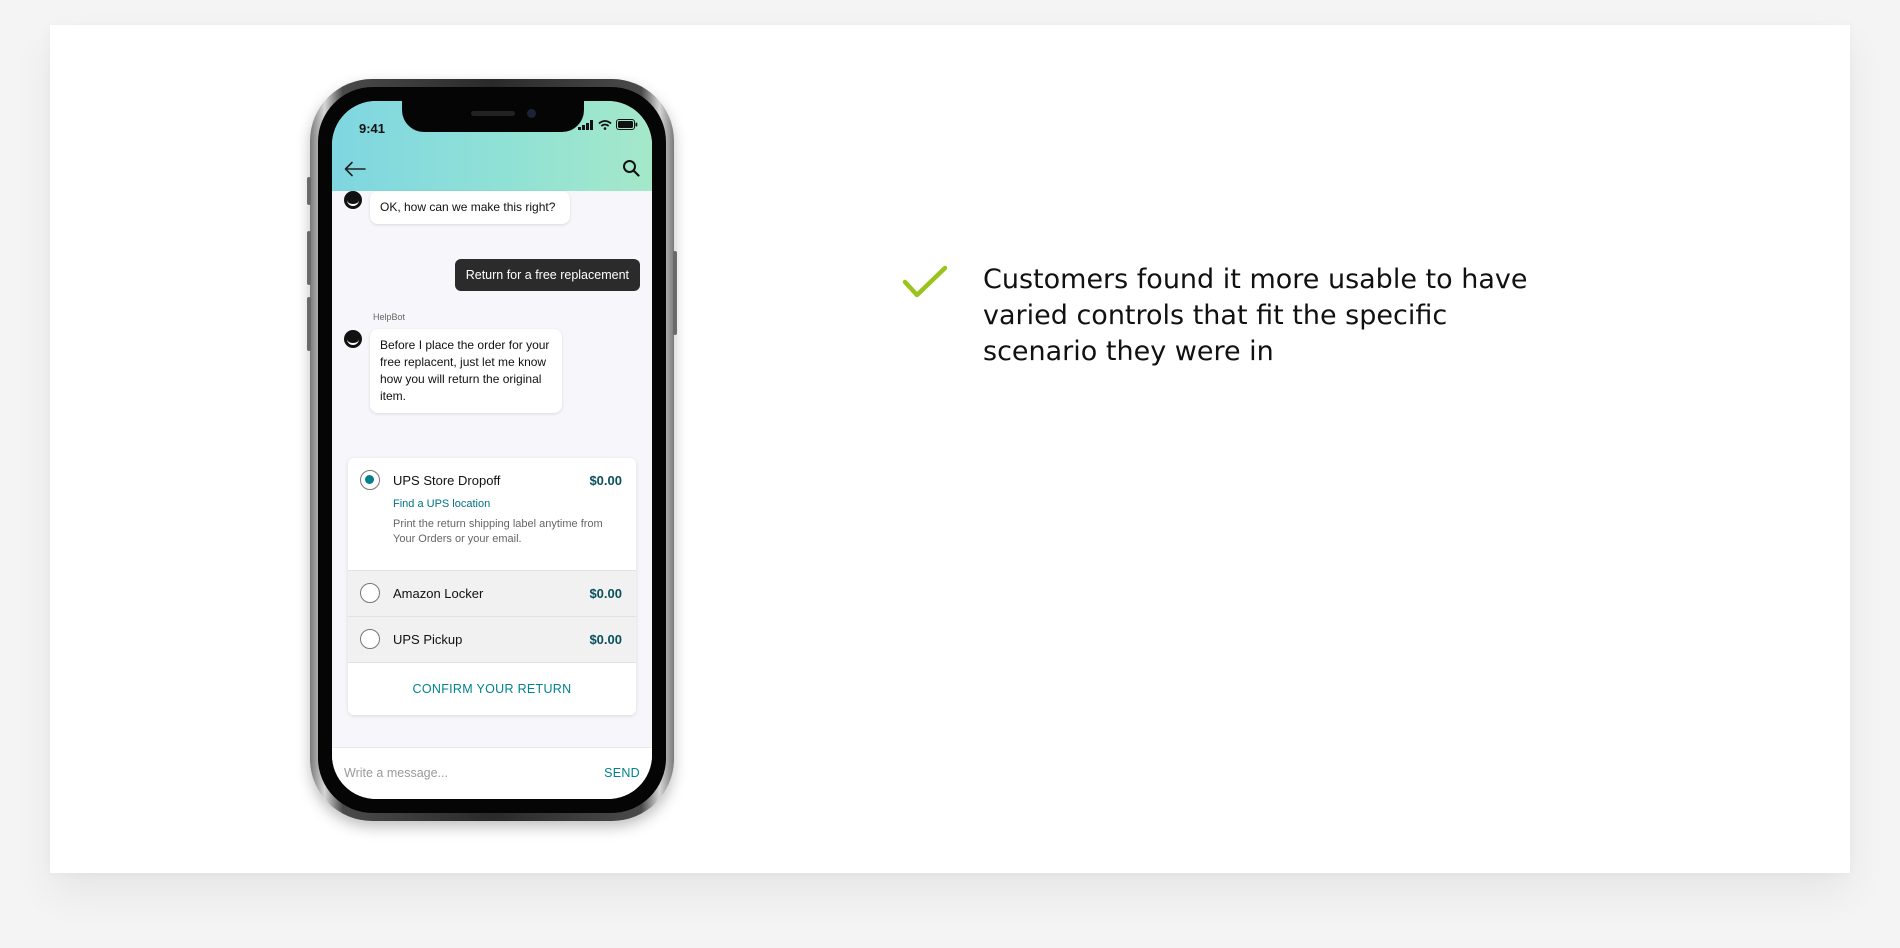 This screenshot has height=948, width=1900. What do you see at coordinates (309, 258) in the screenshot?
I see `volume-up-button` at bounding box center [309, 258].